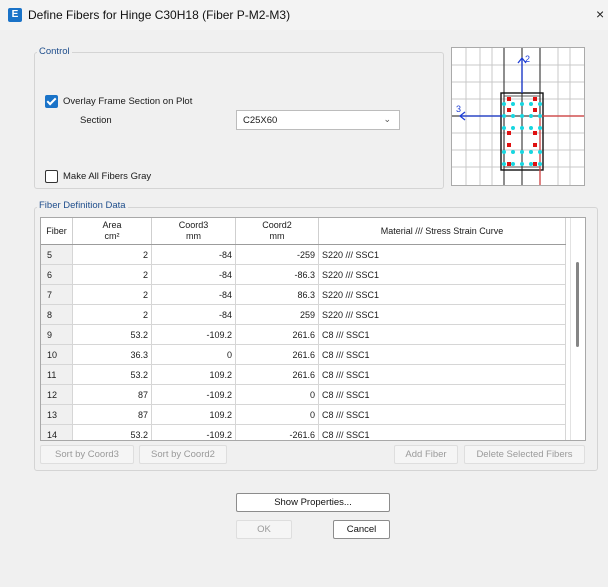  What do you see at coordinates (387, 119) in the screenshot?
I see `chevron-down-icon: ⌄` at bounding box center [387, 119].